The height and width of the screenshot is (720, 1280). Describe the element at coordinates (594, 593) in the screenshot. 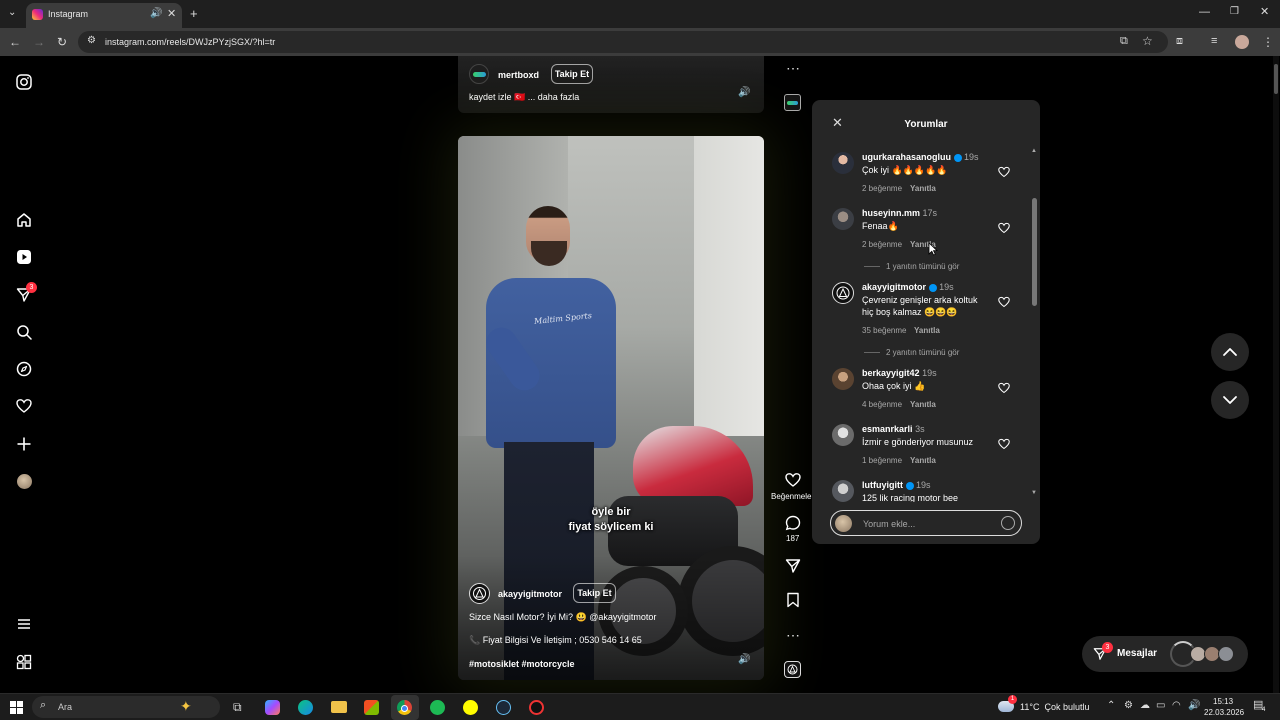

I see `reel-follow-button: Takip Et` at that location.